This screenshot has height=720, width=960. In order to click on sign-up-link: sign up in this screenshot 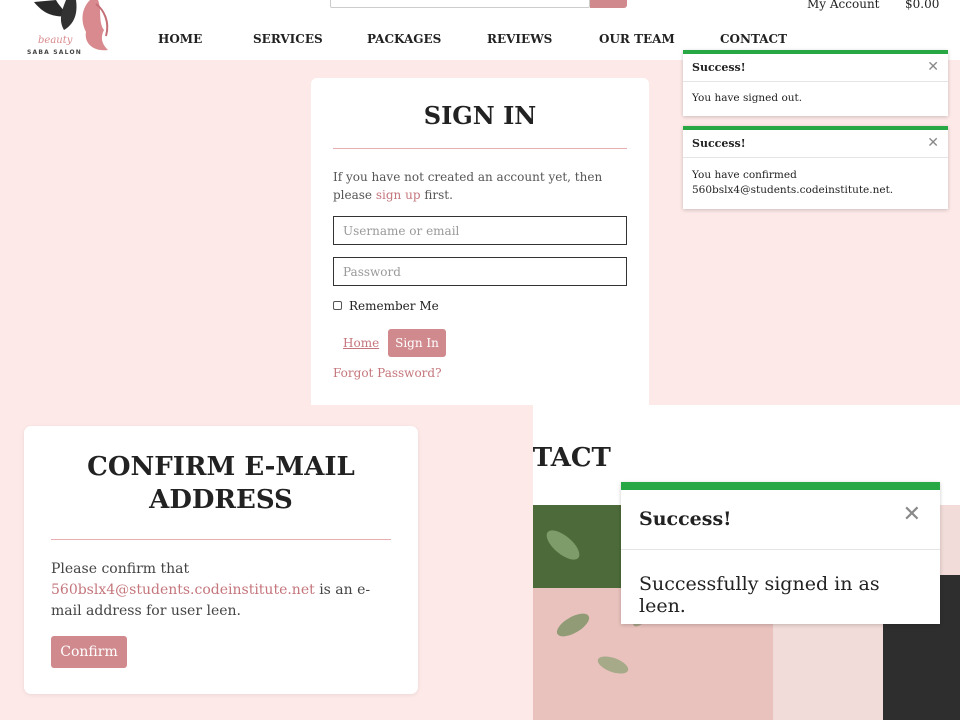, I will do `click(398, 195)`.